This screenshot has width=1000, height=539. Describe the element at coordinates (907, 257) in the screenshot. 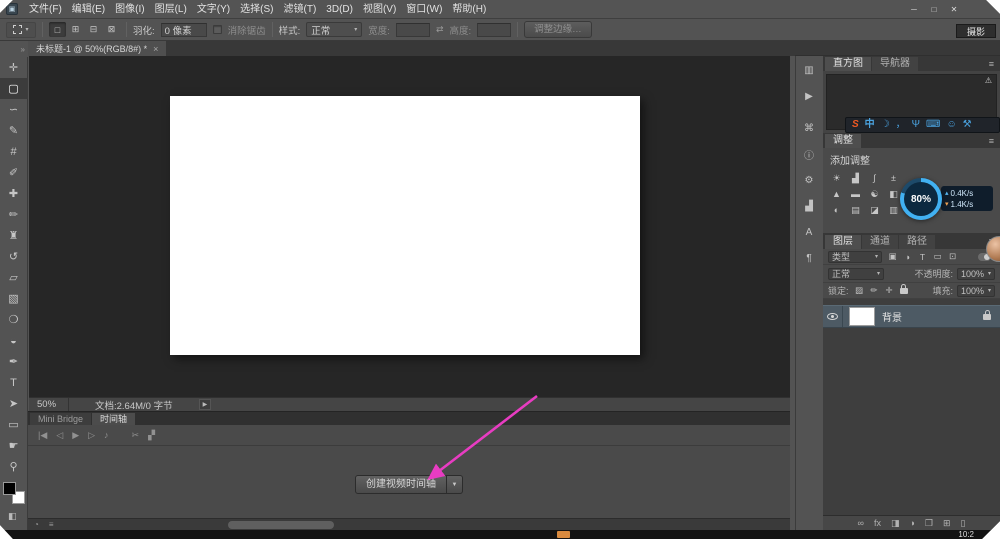

I see `filter-adjustment-layers-icon: ◑` at that location.